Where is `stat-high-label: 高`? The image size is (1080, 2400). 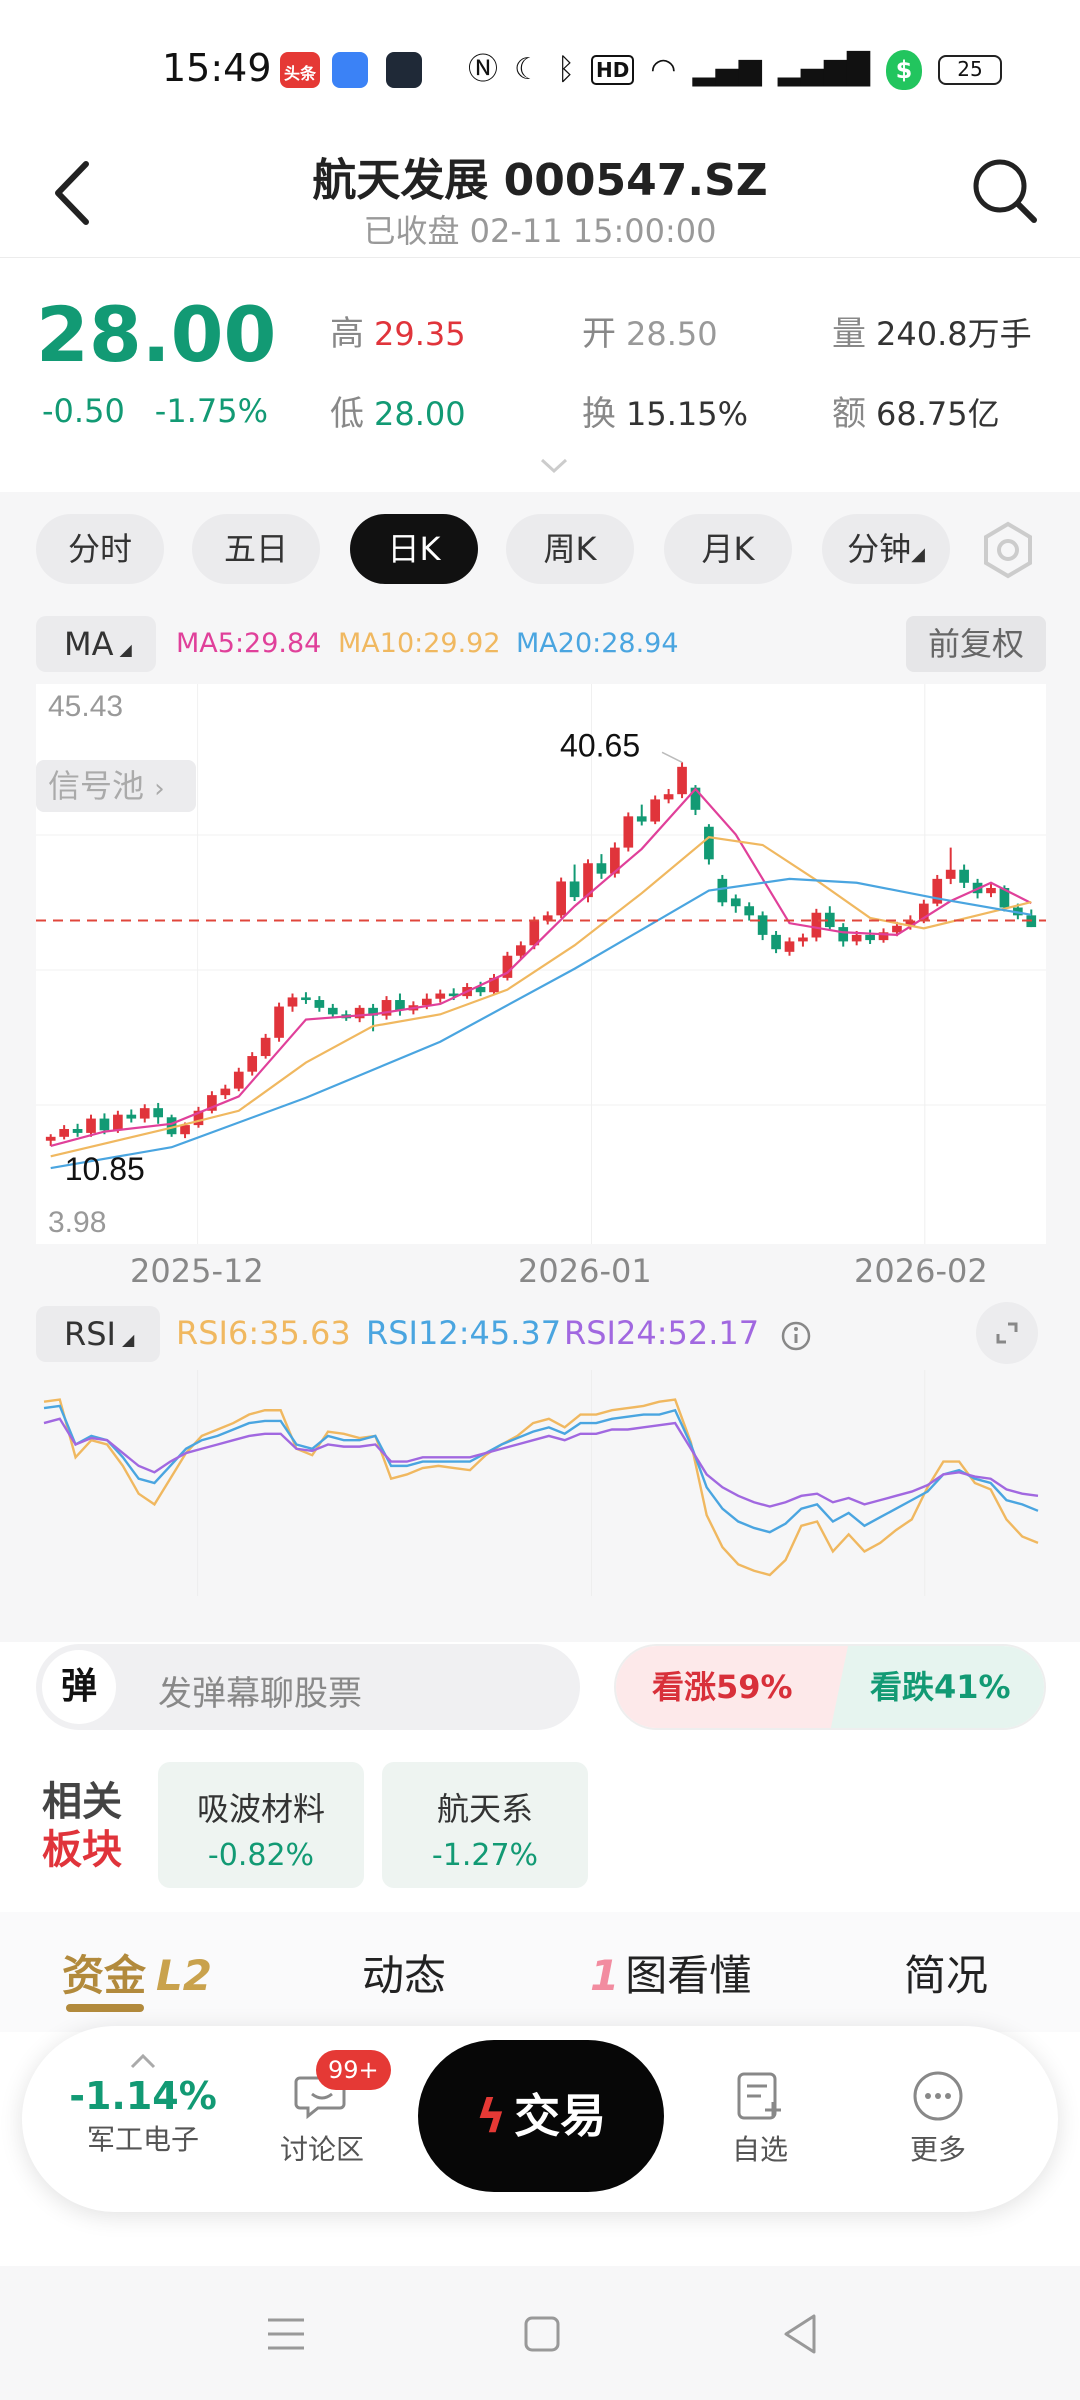 stat-high-label: 高 is located at coordinates (347, 334).